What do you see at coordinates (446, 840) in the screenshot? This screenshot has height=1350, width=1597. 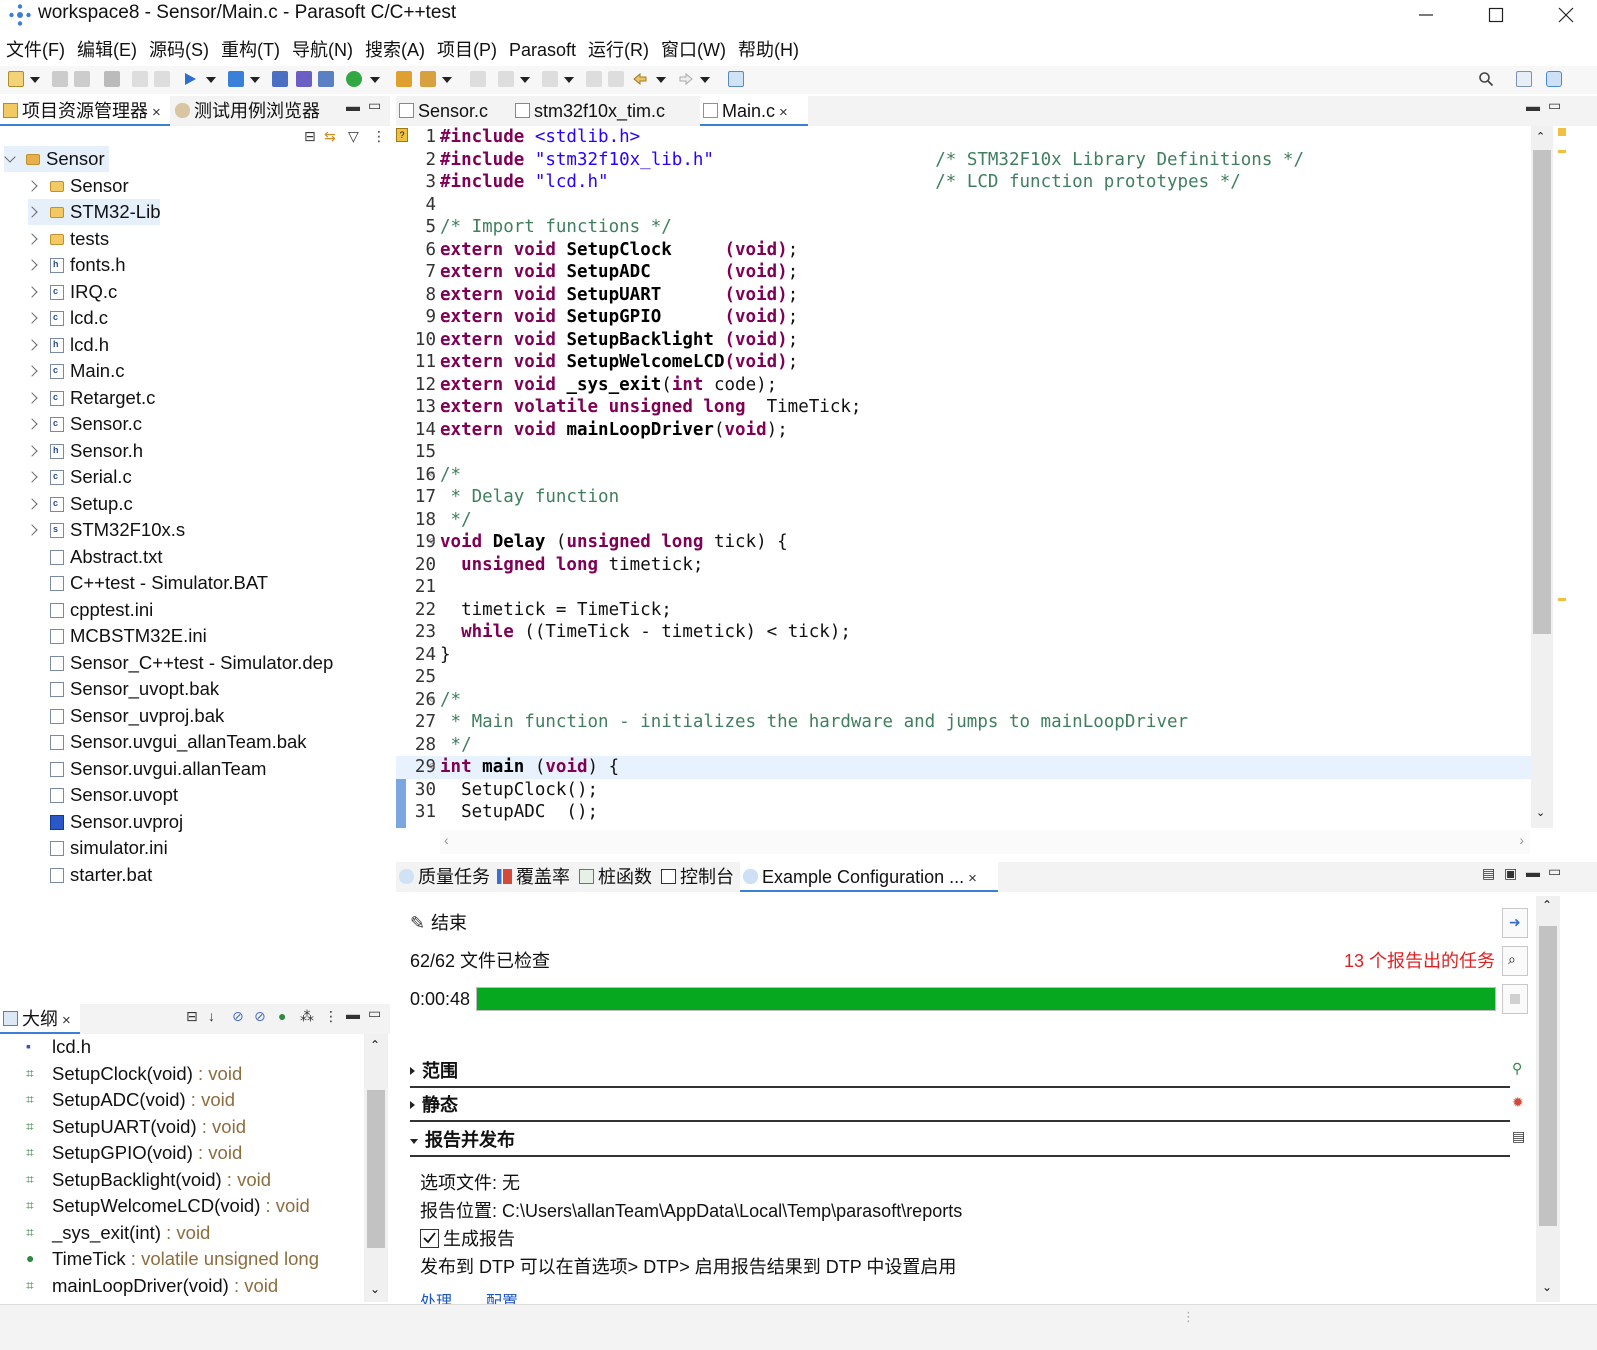 I see `scroll-left-icon: ‹` at bounding box center [446, 840].